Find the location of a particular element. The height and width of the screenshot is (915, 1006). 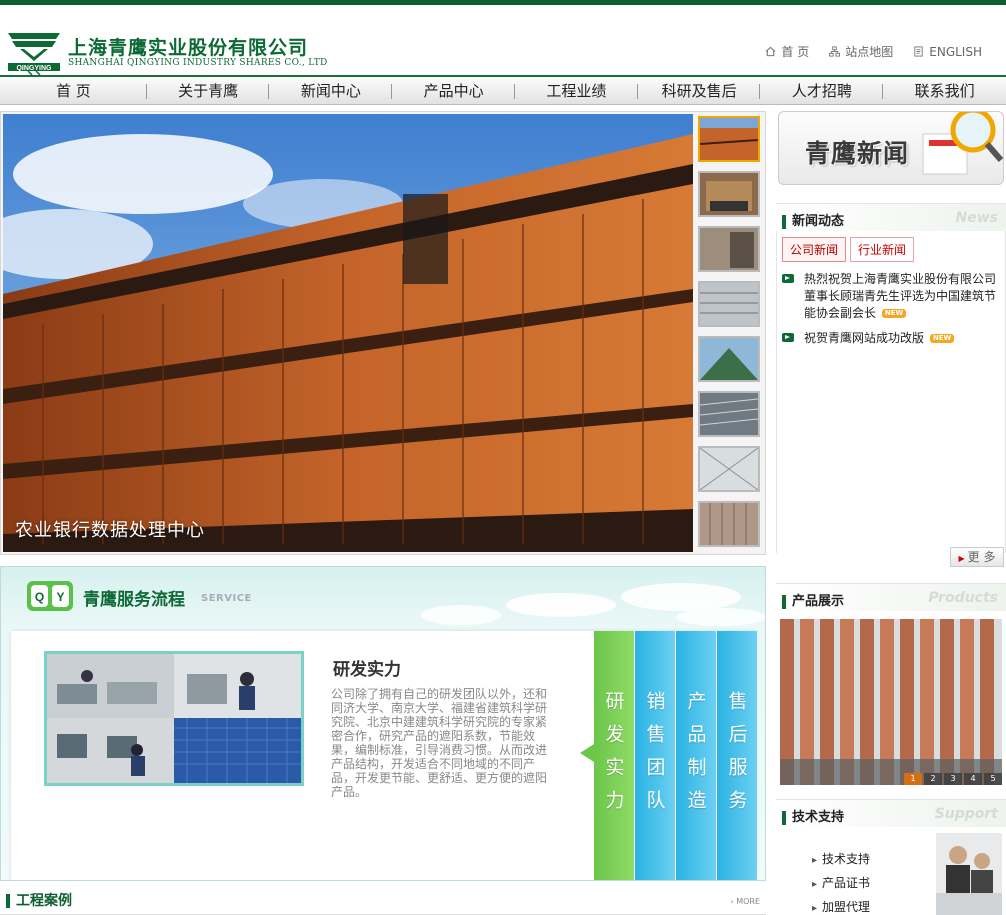

news-item-text: 祝贺青鹰网站成功改版 is located at coordinates (864, 338).